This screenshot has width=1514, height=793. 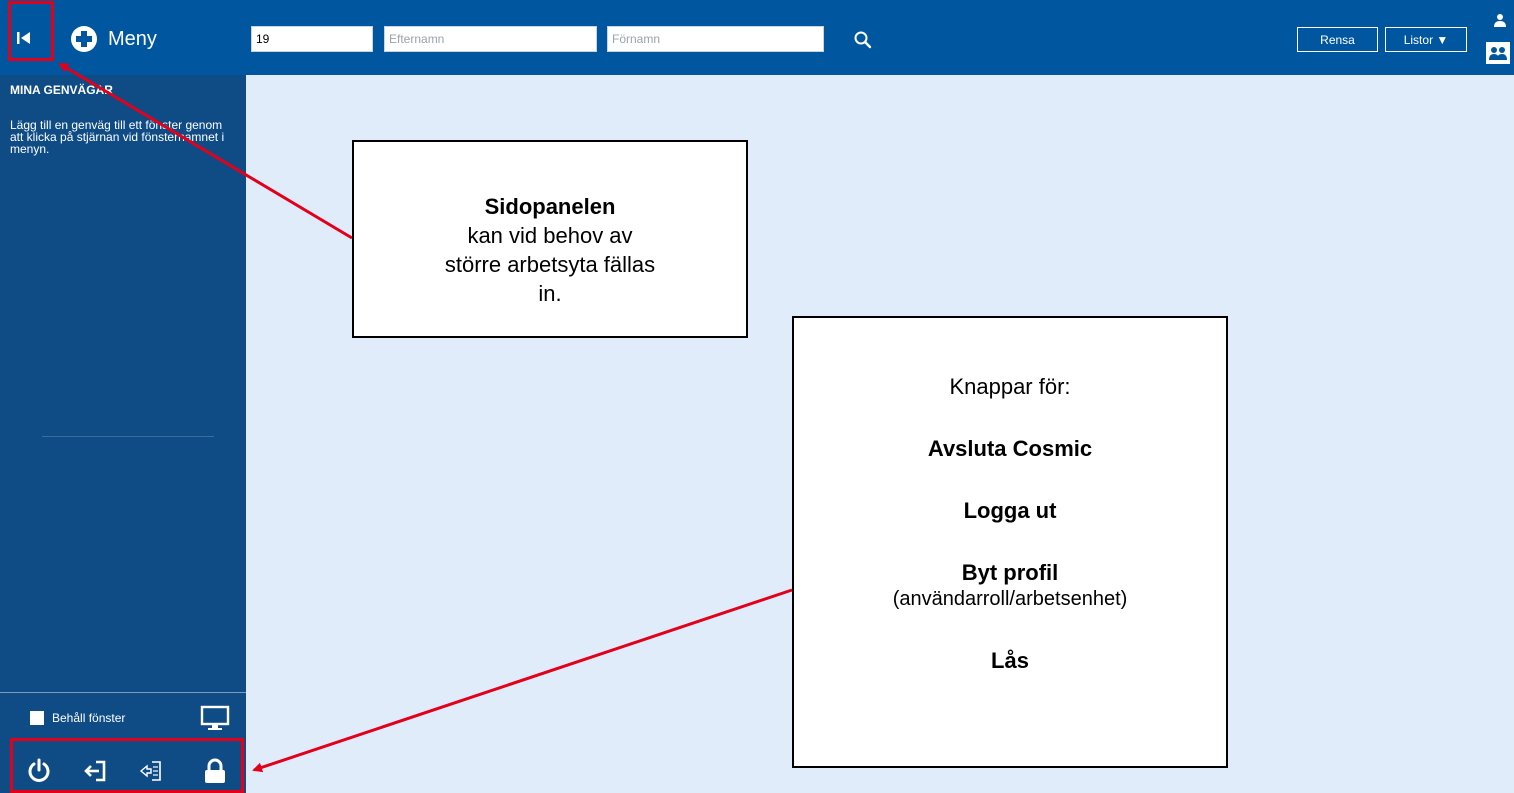 I want to click on rensa-button: Rensa, so click(x=1337, y=39).